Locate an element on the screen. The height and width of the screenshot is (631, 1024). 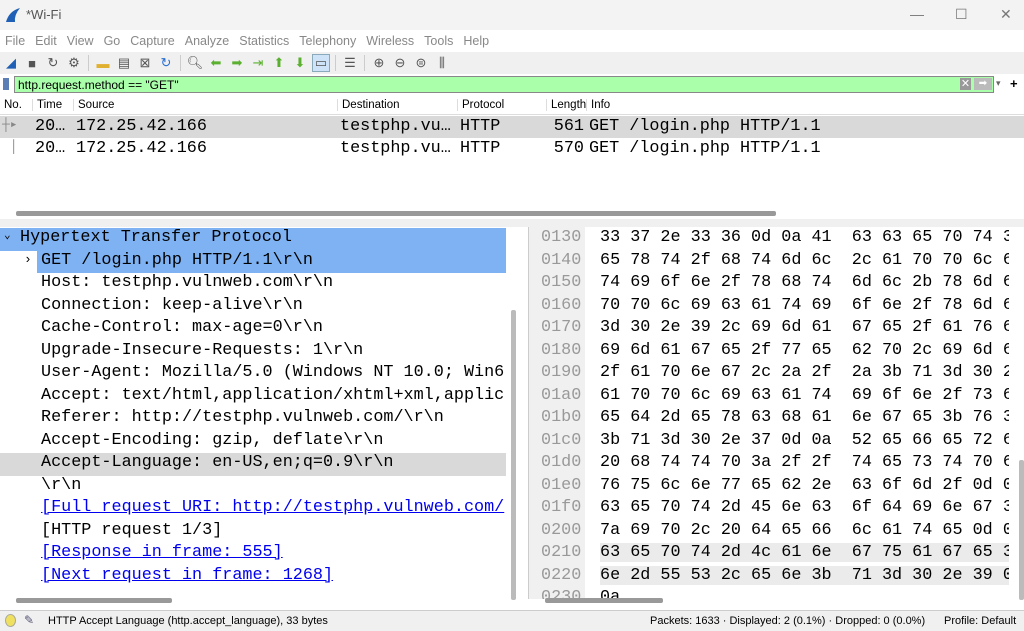
hex-bytes: 70 70 6c 69 63 61 74 69 6f 6e 2f 78 6d 6 is located at coordinates (804, 305).